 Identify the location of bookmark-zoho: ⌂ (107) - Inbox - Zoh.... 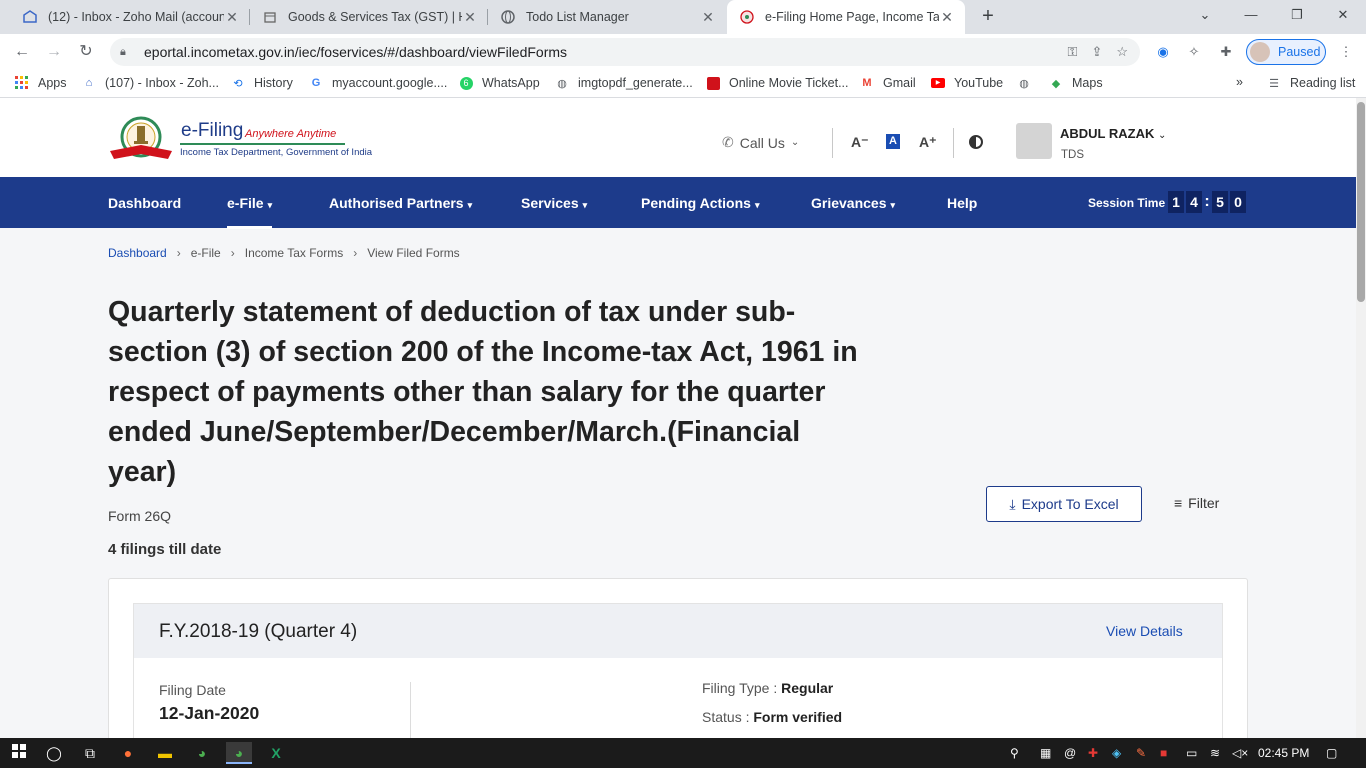
(150, 83).